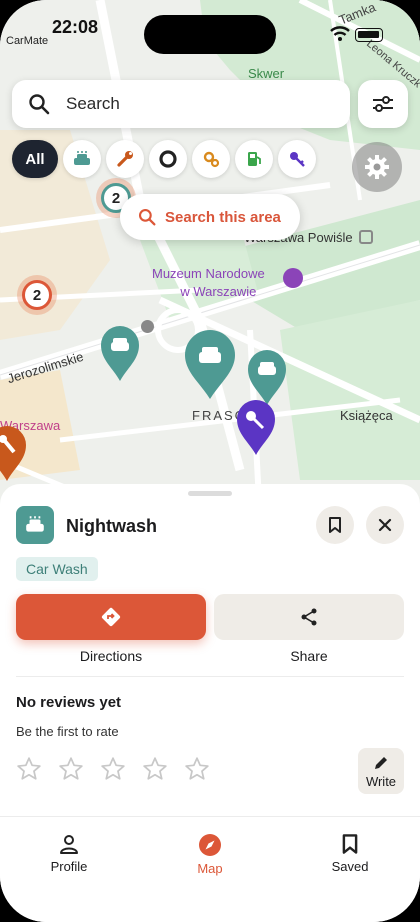 The image size is (420, 922). What do you see at coordinates (93, 103) in the screenshot?
I see `search-placeholder: Search` at bounding box center [93, 103].